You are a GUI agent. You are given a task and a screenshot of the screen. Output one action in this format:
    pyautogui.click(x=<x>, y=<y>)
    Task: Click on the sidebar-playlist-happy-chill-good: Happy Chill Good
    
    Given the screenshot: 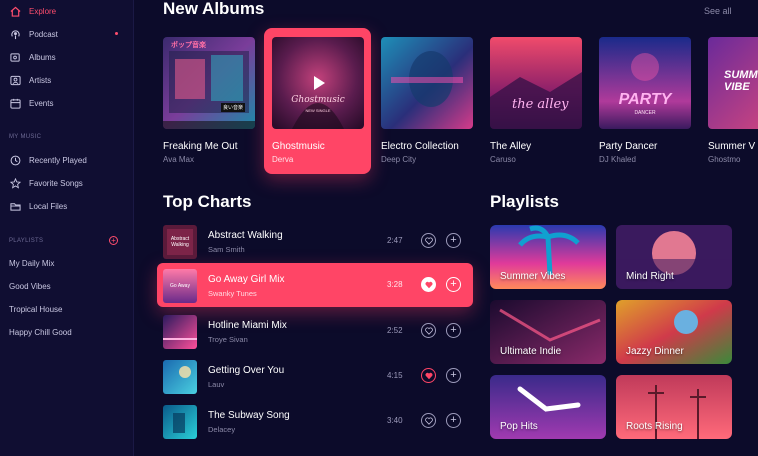 What is the action you would take?
    pyautogui.click(x=40, y=332)
    